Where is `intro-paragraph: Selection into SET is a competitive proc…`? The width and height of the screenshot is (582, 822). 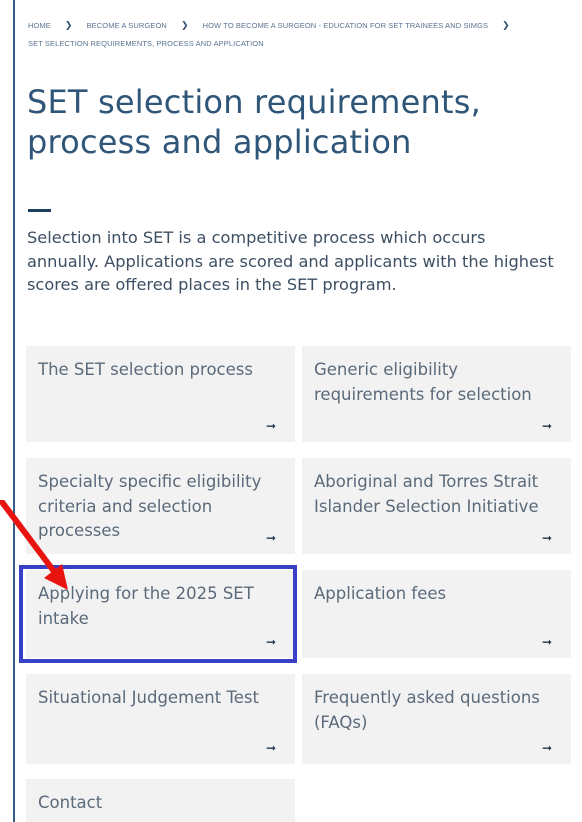 intro-paragraph: Selection into SET is a competitive proc… is located at coordinates (290, 261).